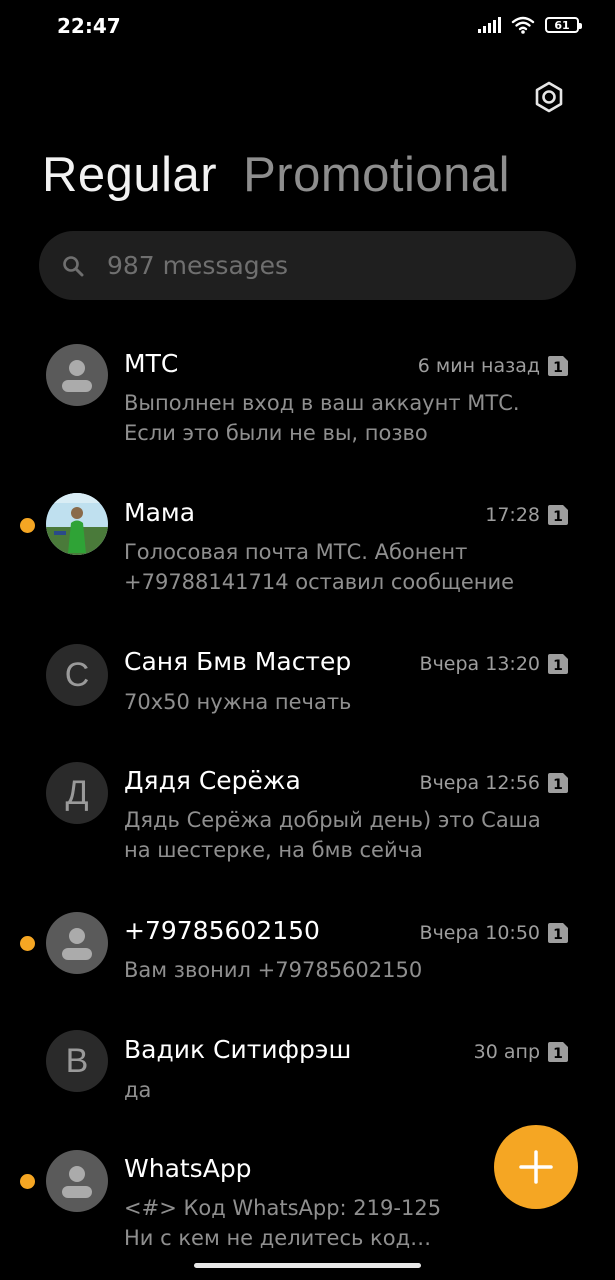 This screenshot has width=615, height=1280. I want to click on contact-photo, so click(77, 524).